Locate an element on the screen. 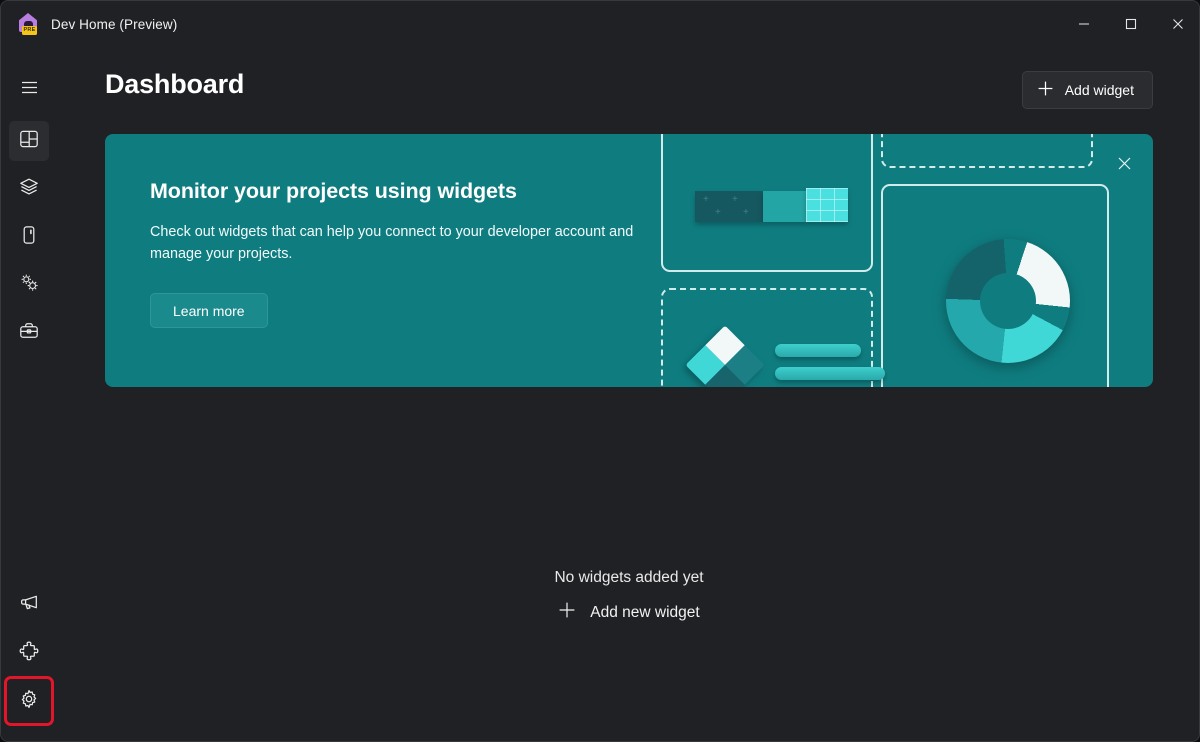 The width and height of the screenshot is (1200, 742). megaphone-icon is located at coordinates (29, 605).